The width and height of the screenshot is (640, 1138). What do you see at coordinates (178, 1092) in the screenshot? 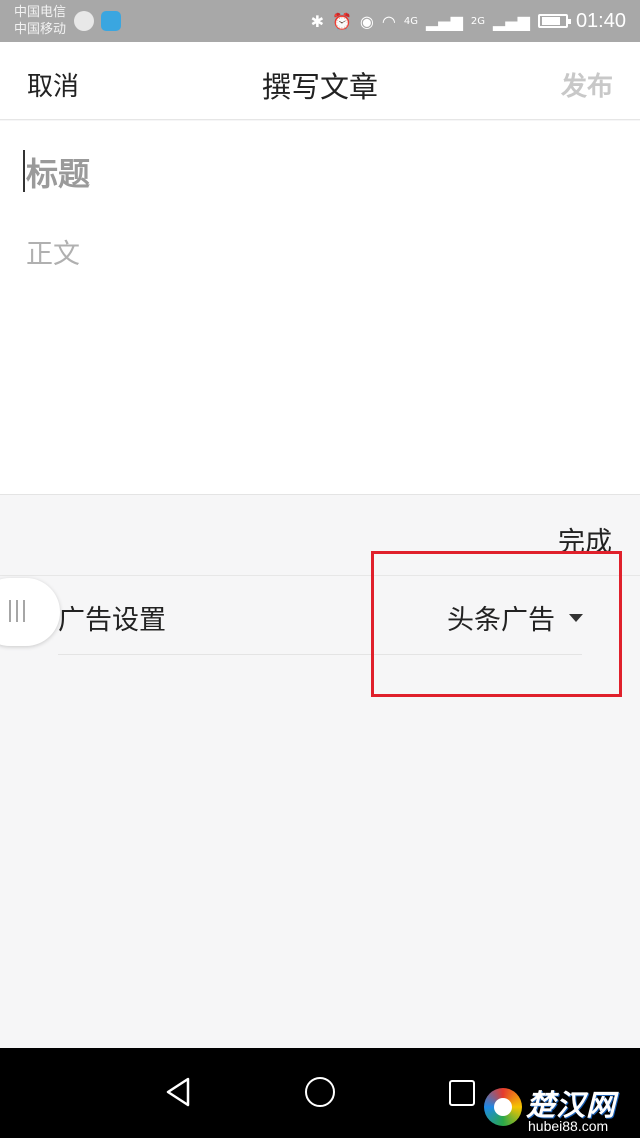
I see `back-icon` at bounding box center [178, 1092].